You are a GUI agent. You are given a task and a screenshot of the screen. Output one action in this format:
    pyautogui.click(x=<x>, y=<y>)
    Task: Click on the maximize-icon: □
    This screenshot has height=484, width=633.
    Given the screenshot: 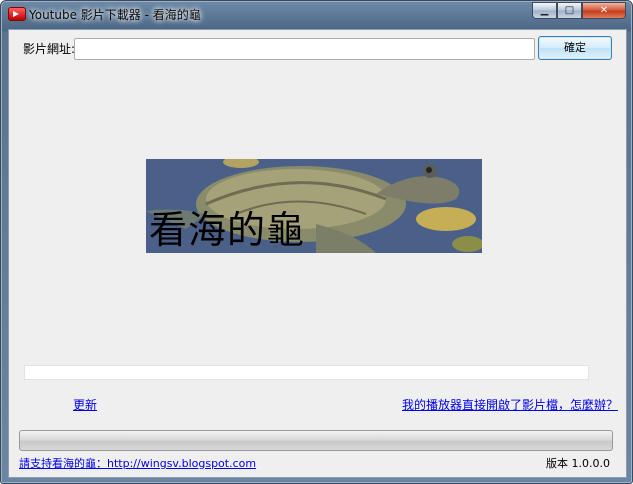 What is the action you would take?
    pyautogui.click(x=569, y=10)
    